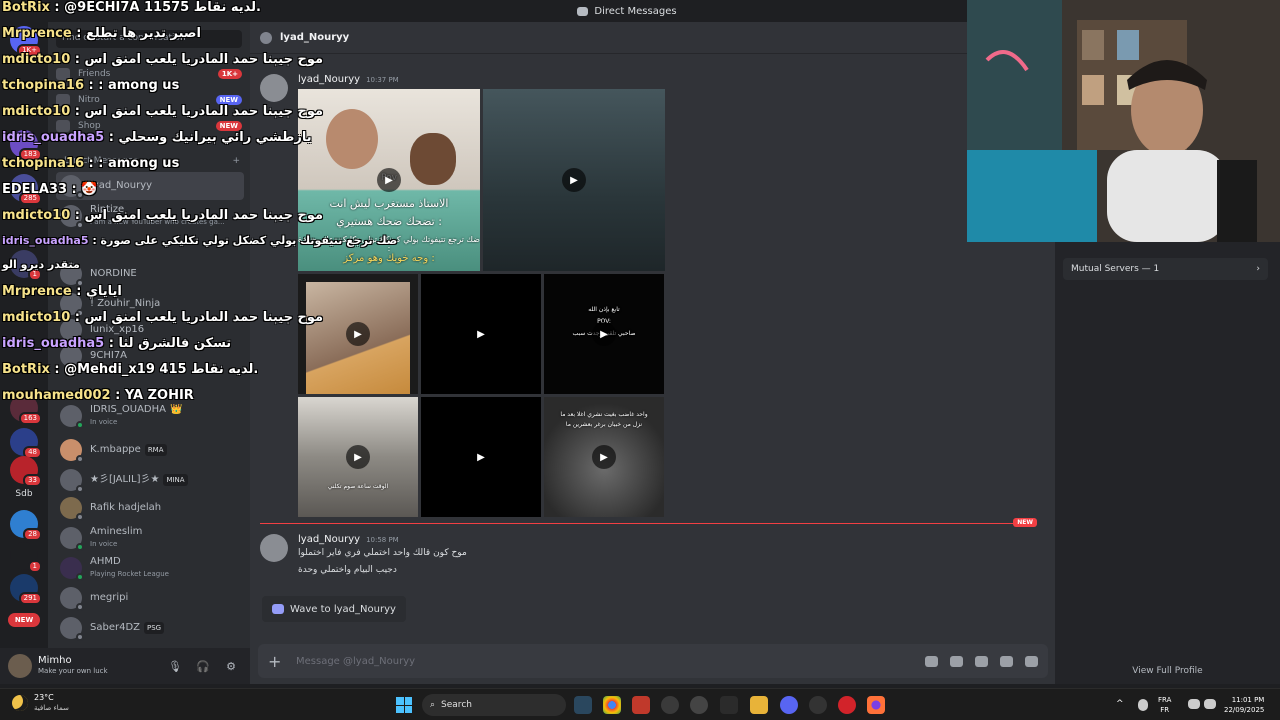 The image size is (1280, 720). I want to click on emoji-icon, so click(1006, 661).